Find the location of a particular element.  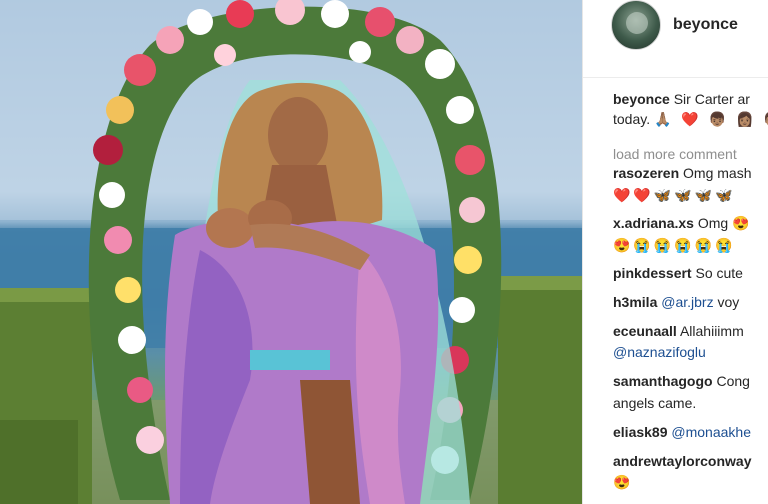

caption-line2: today. 🙏🏽 ❤️ 👦🏽 👩🏽 👦🏽 is located at coordinates (690, 119).